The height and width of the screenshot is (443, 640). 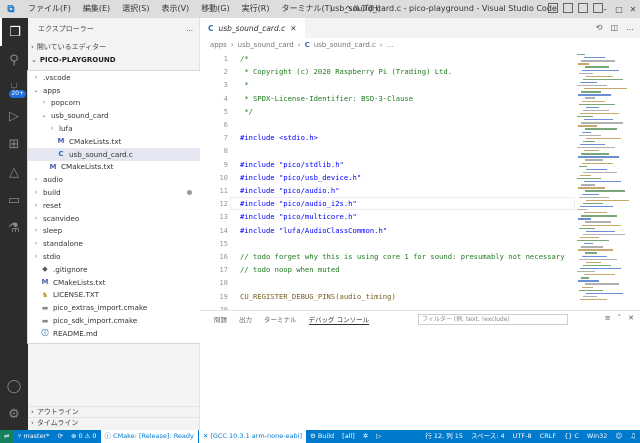 What do you see at coordinates (597, 436) in the screenshot?
I see `platform: Win32` at bounding box center [597, 436].